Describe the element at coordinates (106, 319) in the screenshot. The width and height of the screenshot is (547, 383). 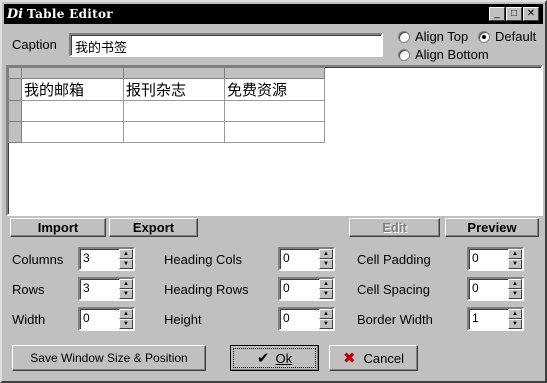
I see `width-stepper: 0 ▲ ▼` at that location.